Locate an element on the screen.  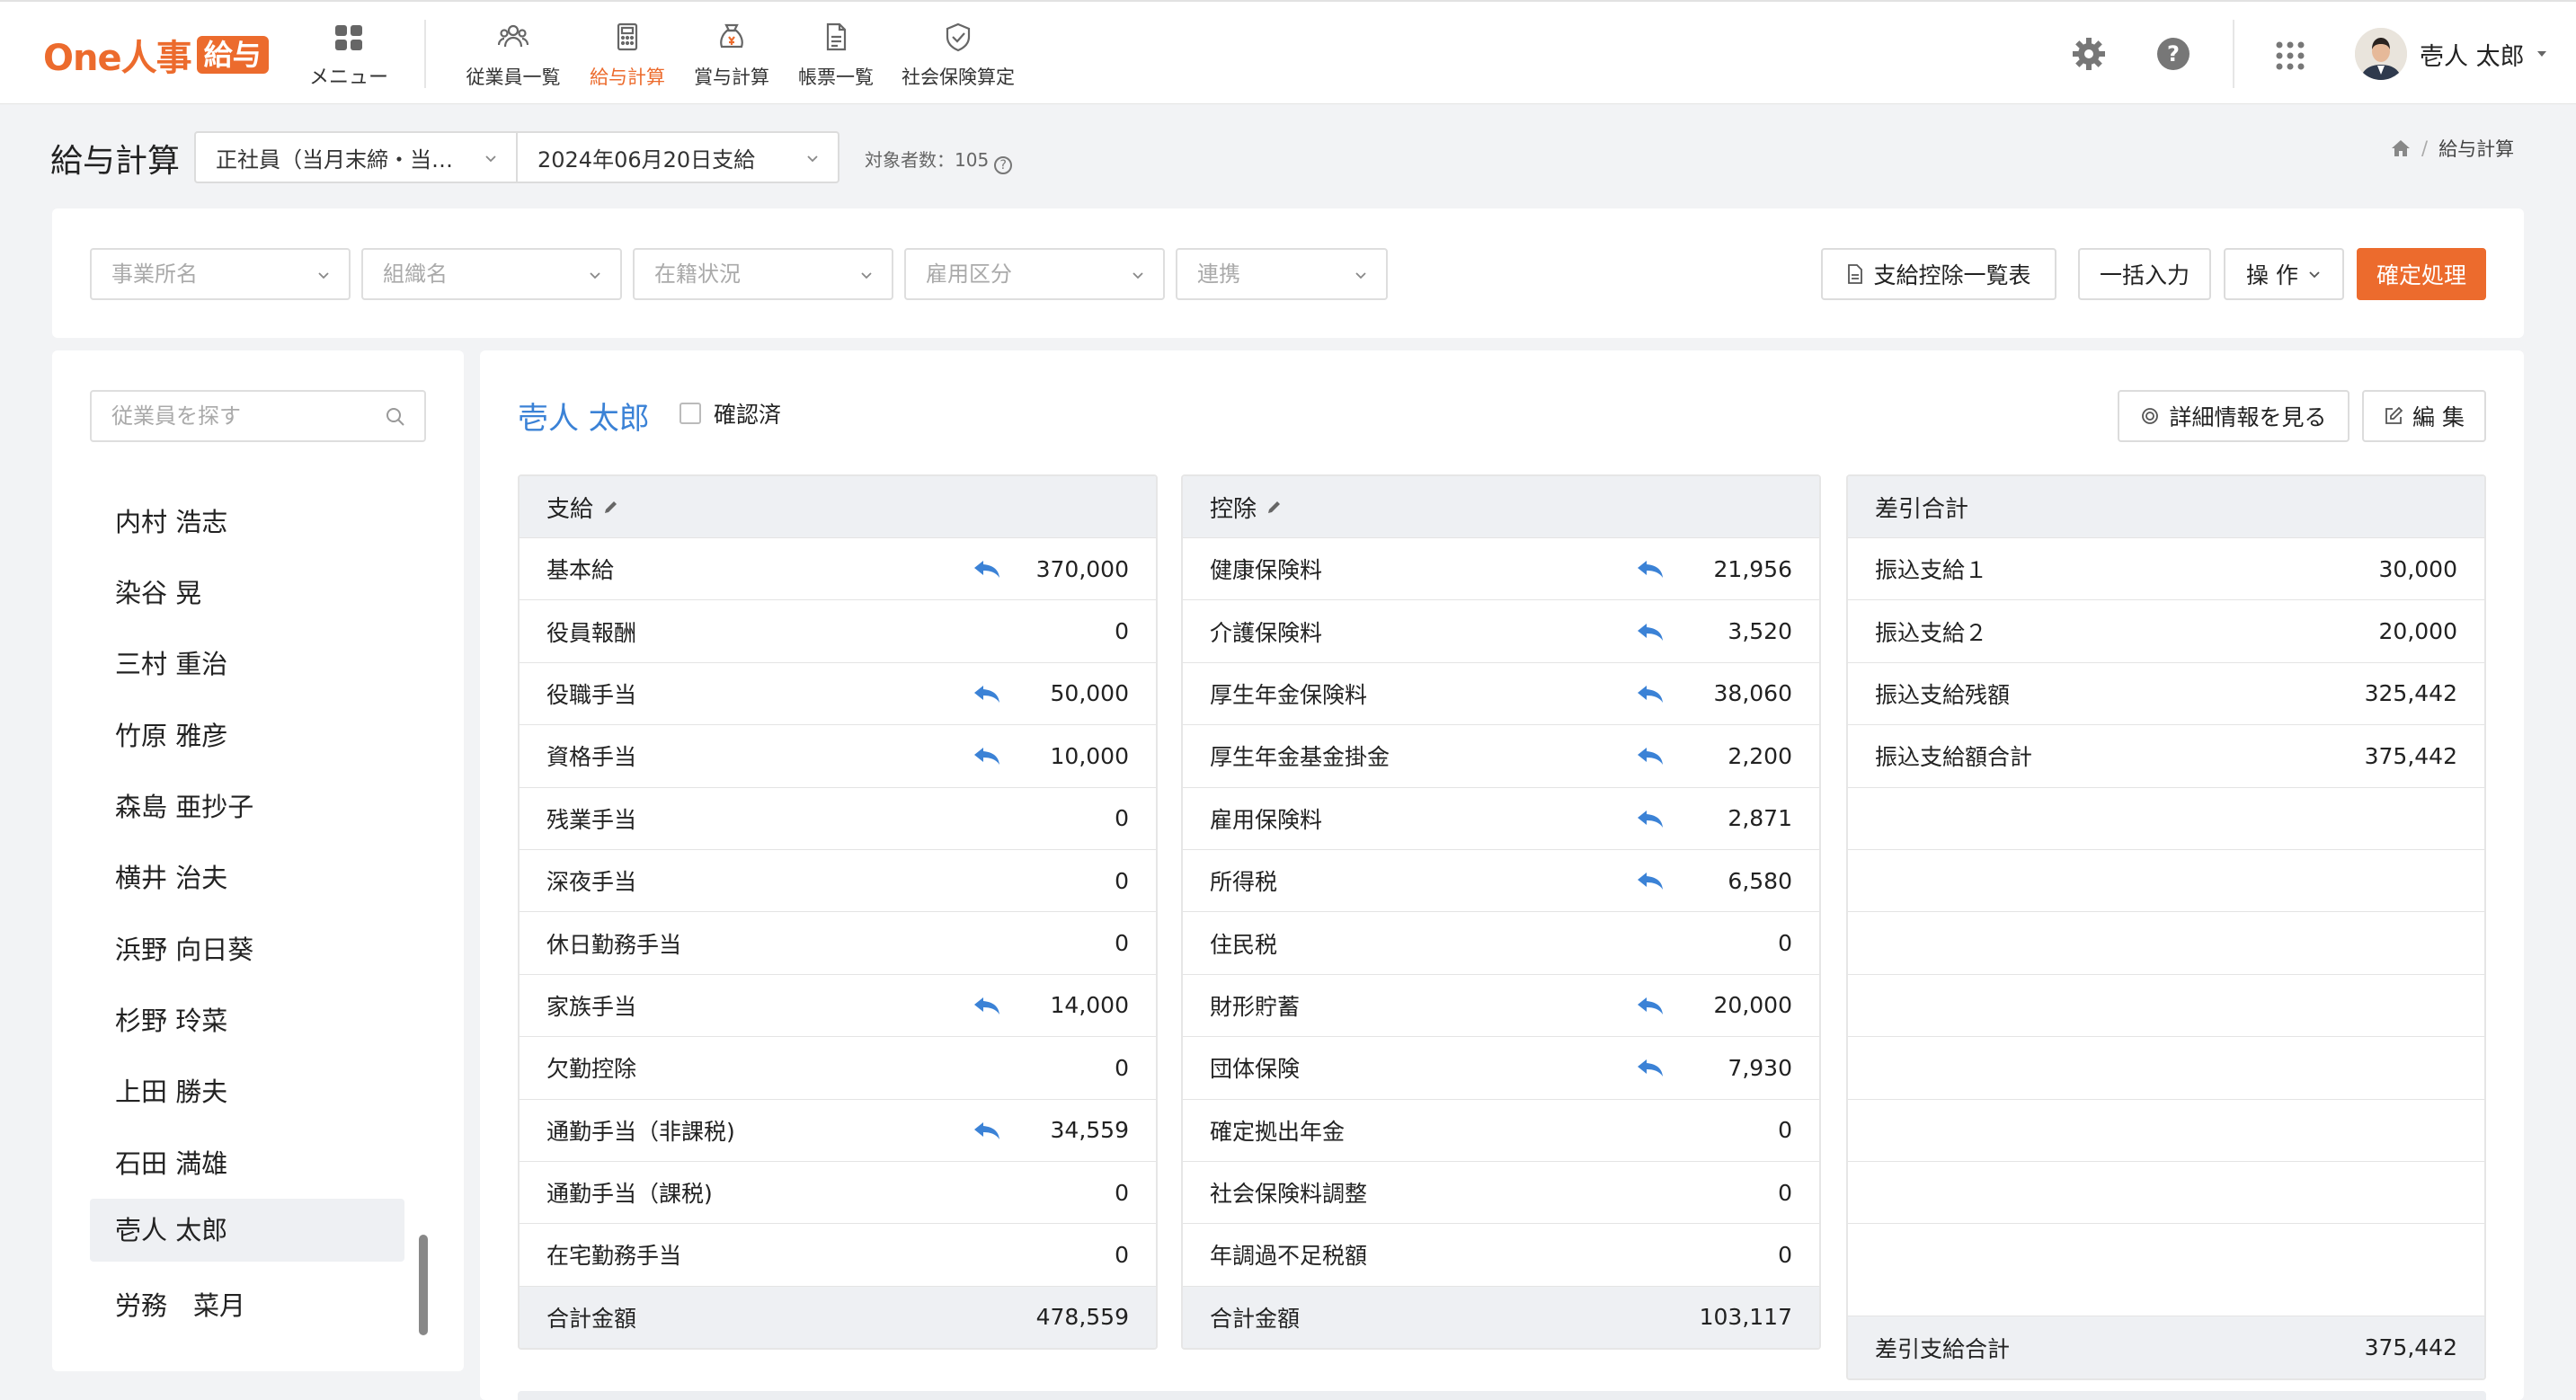
link-filter: 連携 is located at coordinates (1282, 274).